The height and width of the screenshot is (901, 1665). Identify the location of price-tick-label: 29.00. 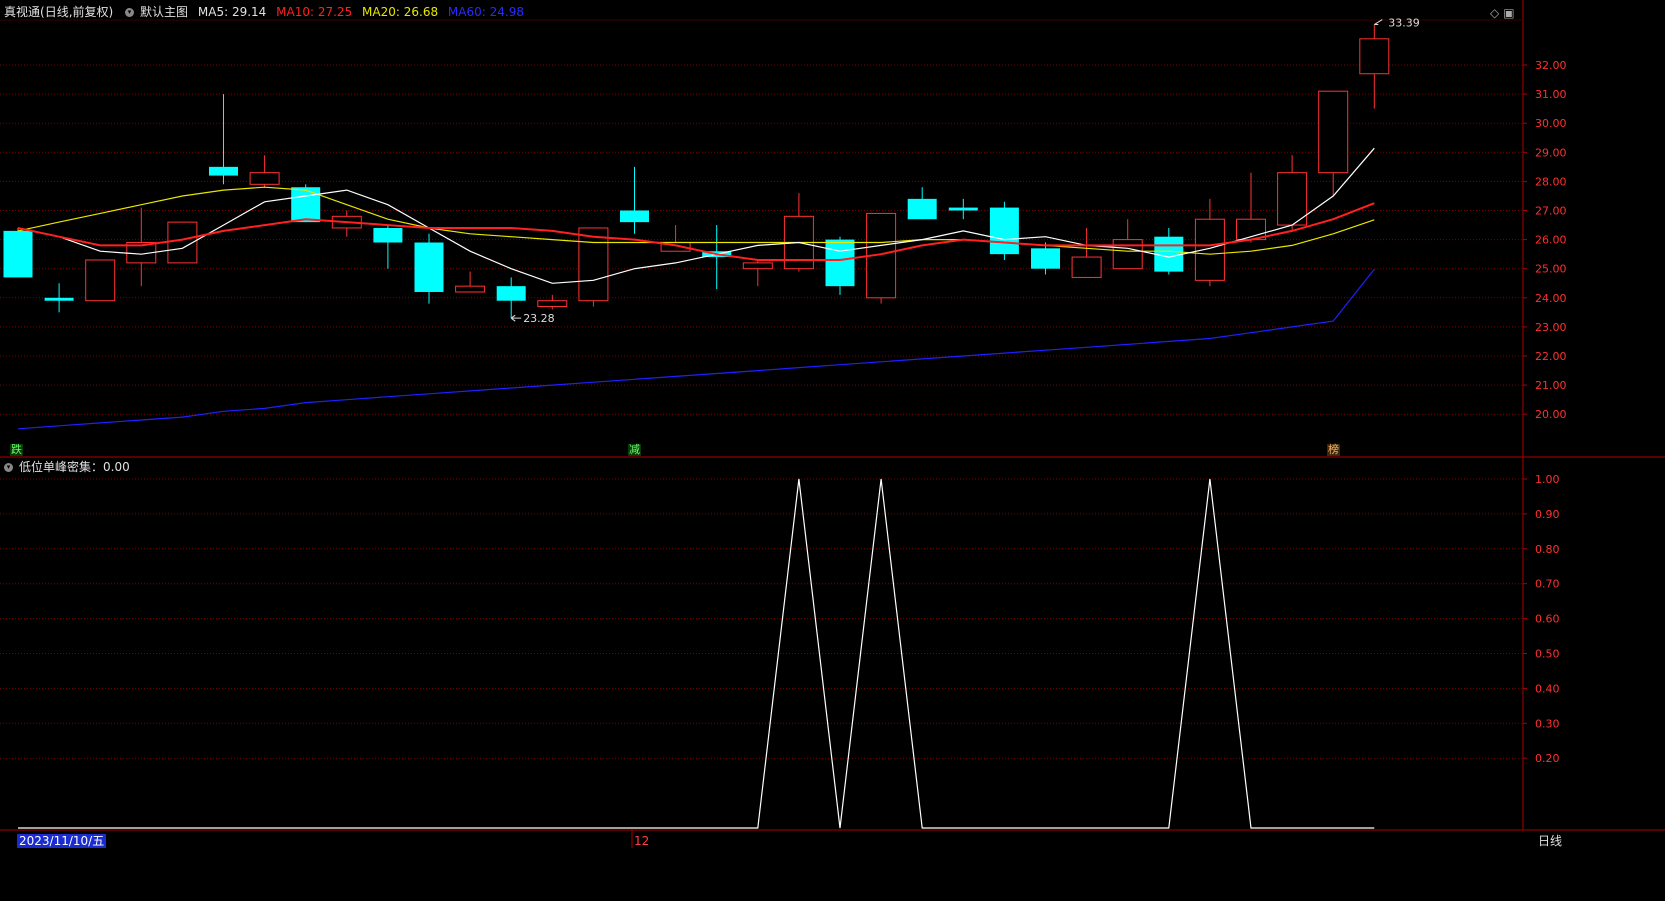
(1551, 152).